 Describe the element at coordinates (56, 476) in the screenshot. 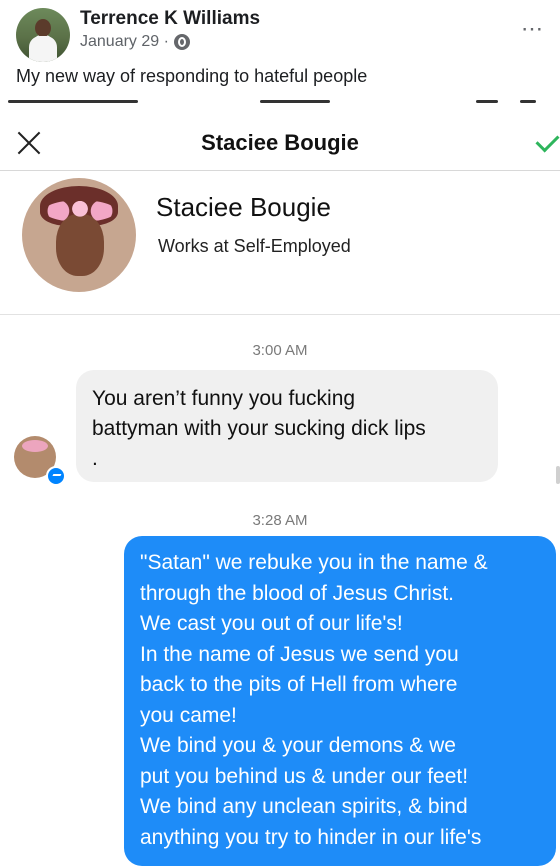

I see `messenger-icon` at that location.